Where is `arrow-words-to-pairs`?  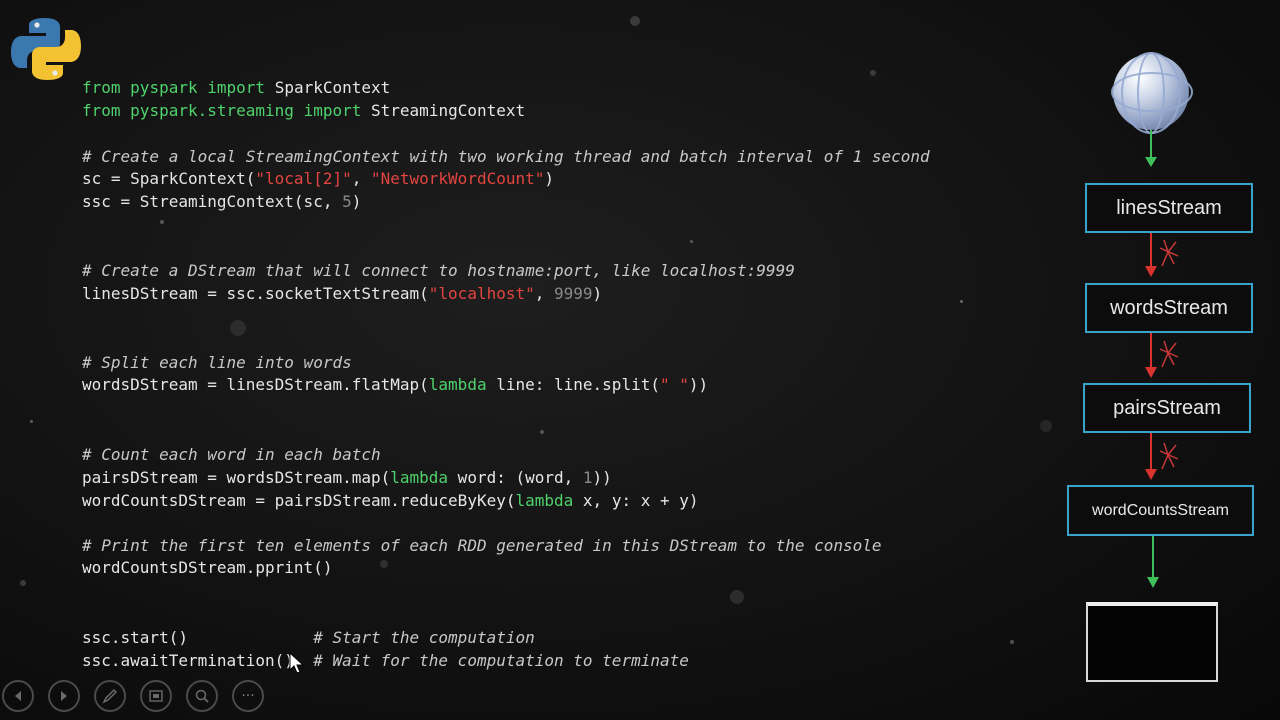 arrow-words-to-pairs is located at coordinates (1151, 350).